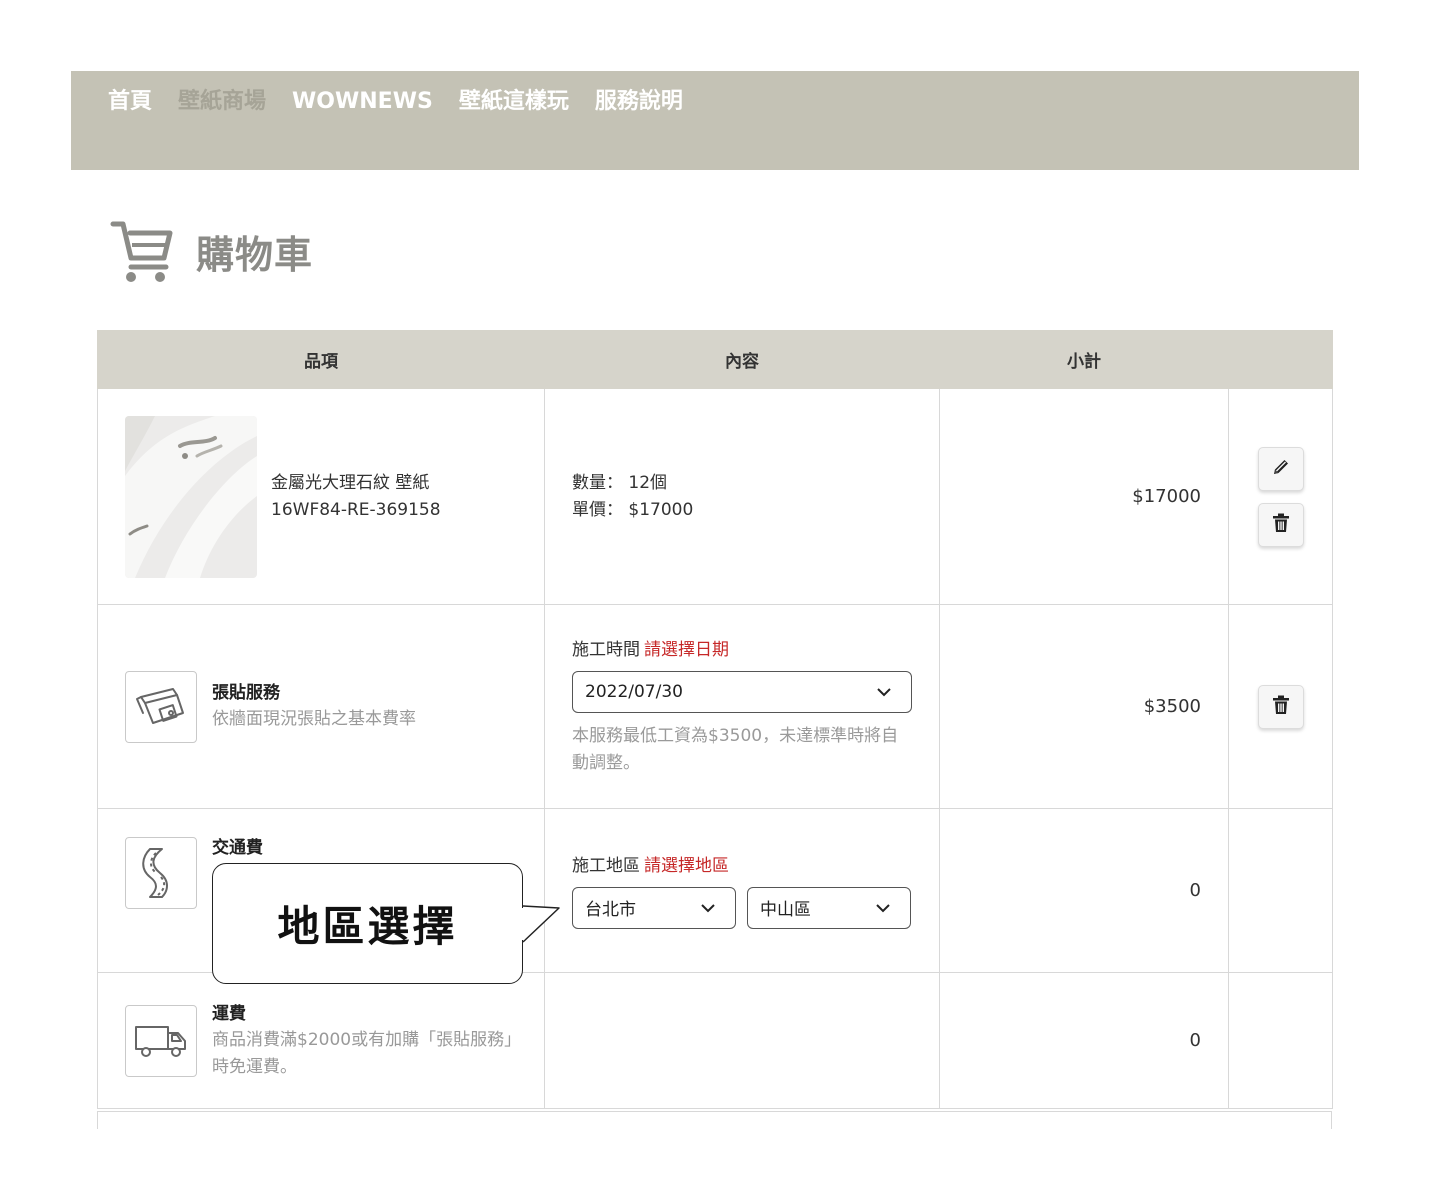 This screenshot has height=1200, width=1430. I want to click on product-subtotal: $17000, so click(1084, 496).